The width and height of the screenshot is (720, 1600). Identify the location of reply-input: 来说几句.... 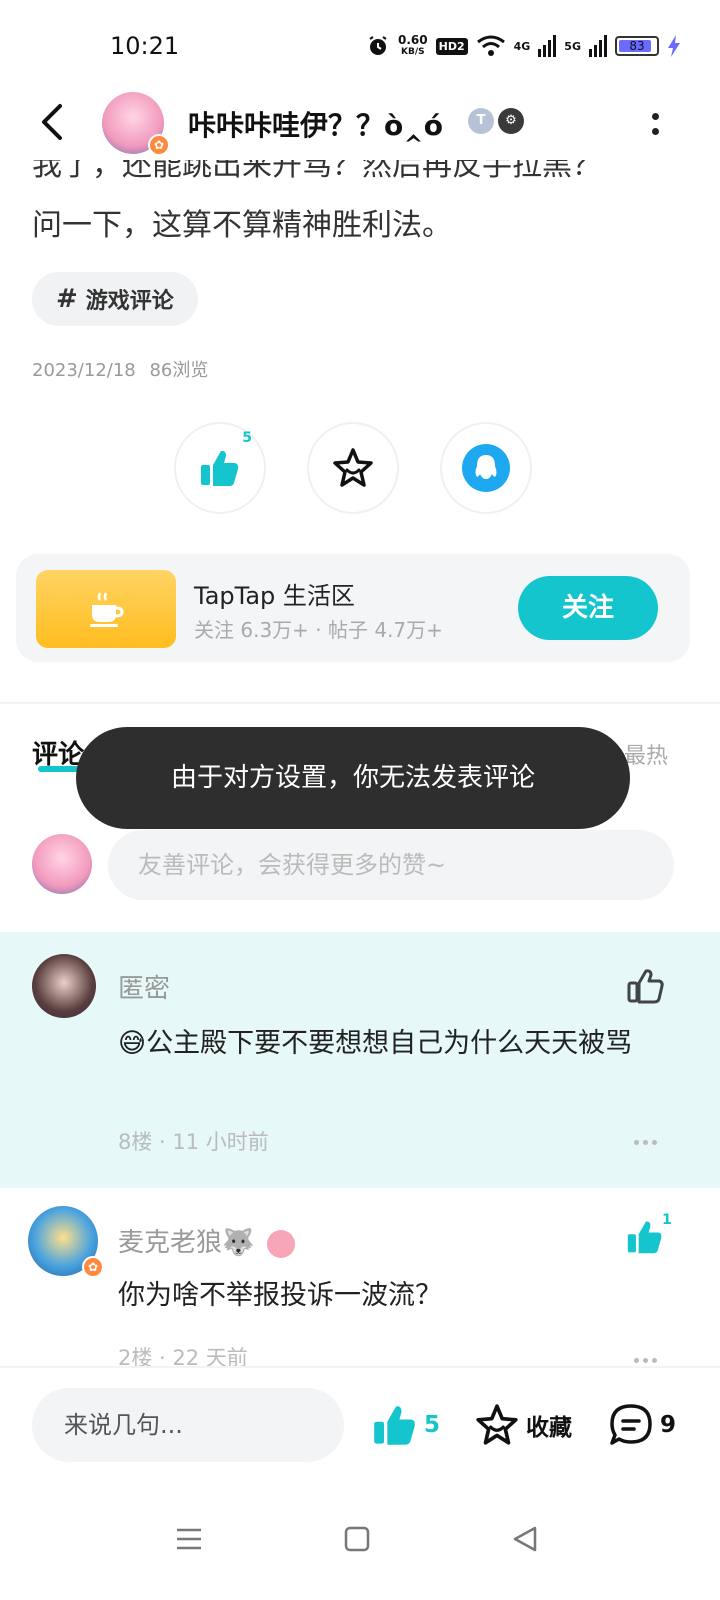
(188, 1425).